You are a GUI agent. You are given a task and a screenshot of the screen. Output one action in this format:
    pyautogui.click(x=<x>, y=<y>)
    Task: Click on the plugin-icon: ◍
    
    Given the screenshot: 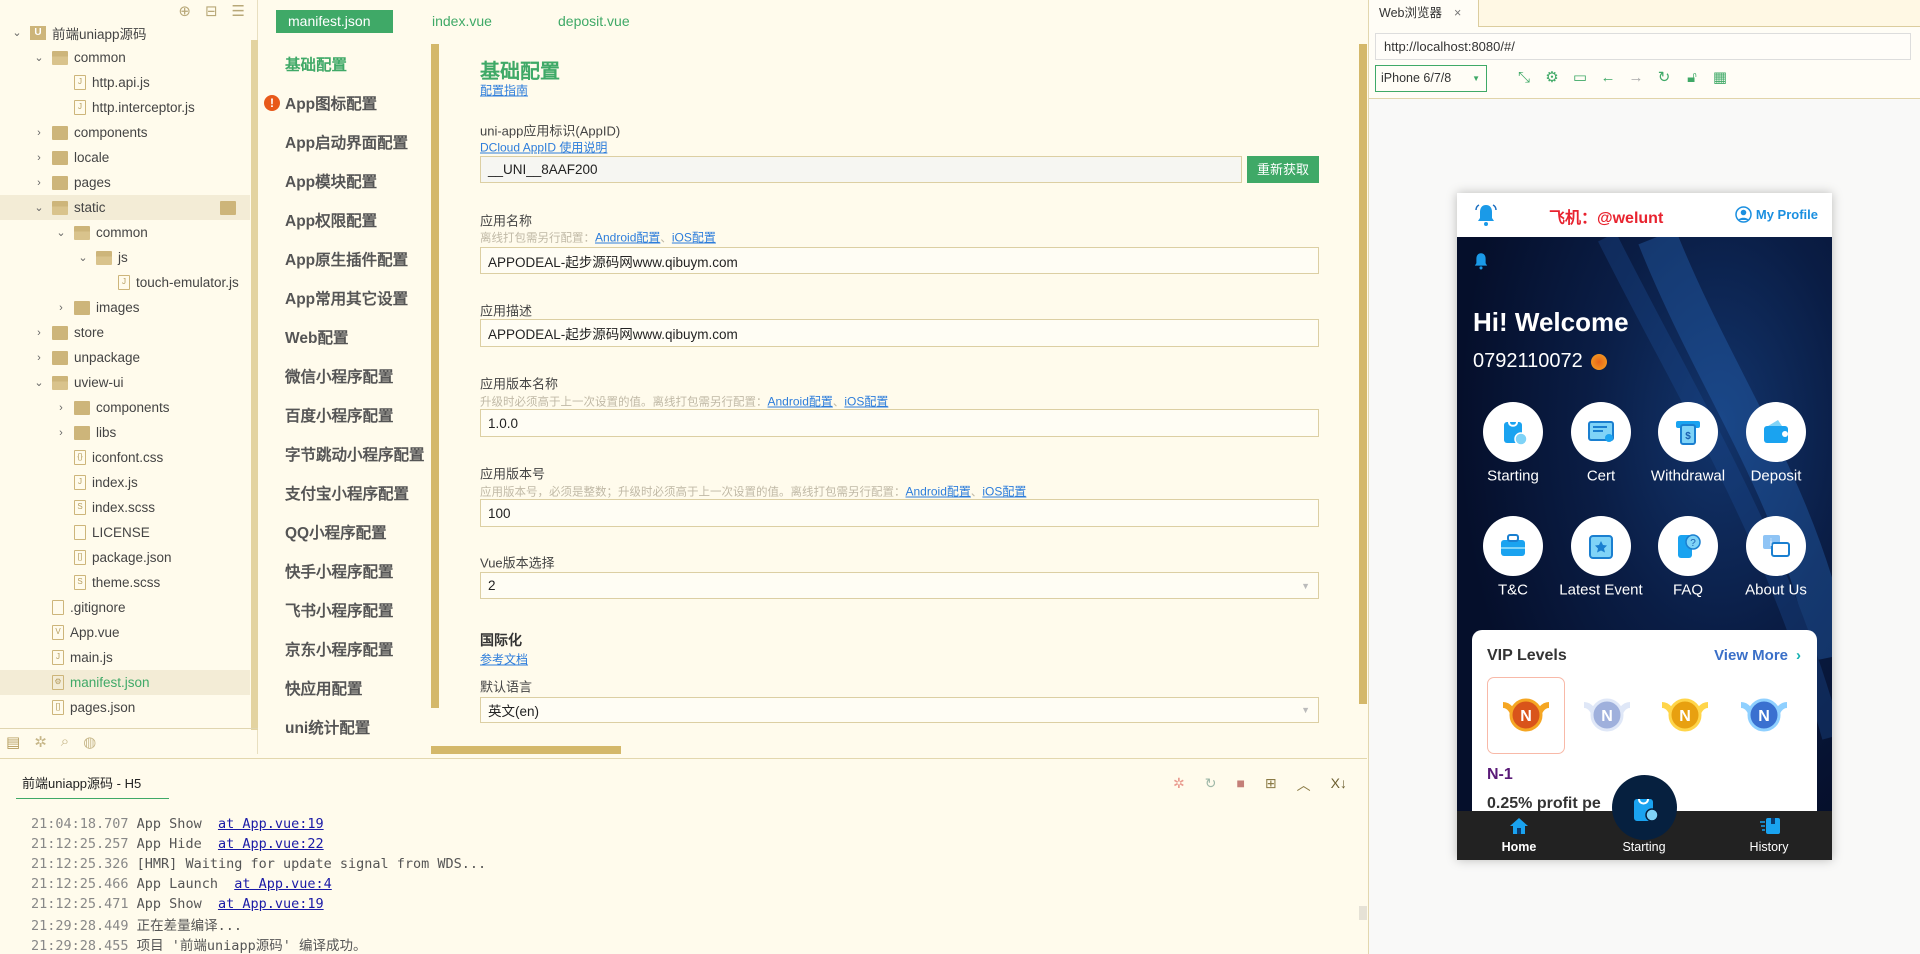 What is the action you would take?
    pyautogui.click(x=89, y=742)
    